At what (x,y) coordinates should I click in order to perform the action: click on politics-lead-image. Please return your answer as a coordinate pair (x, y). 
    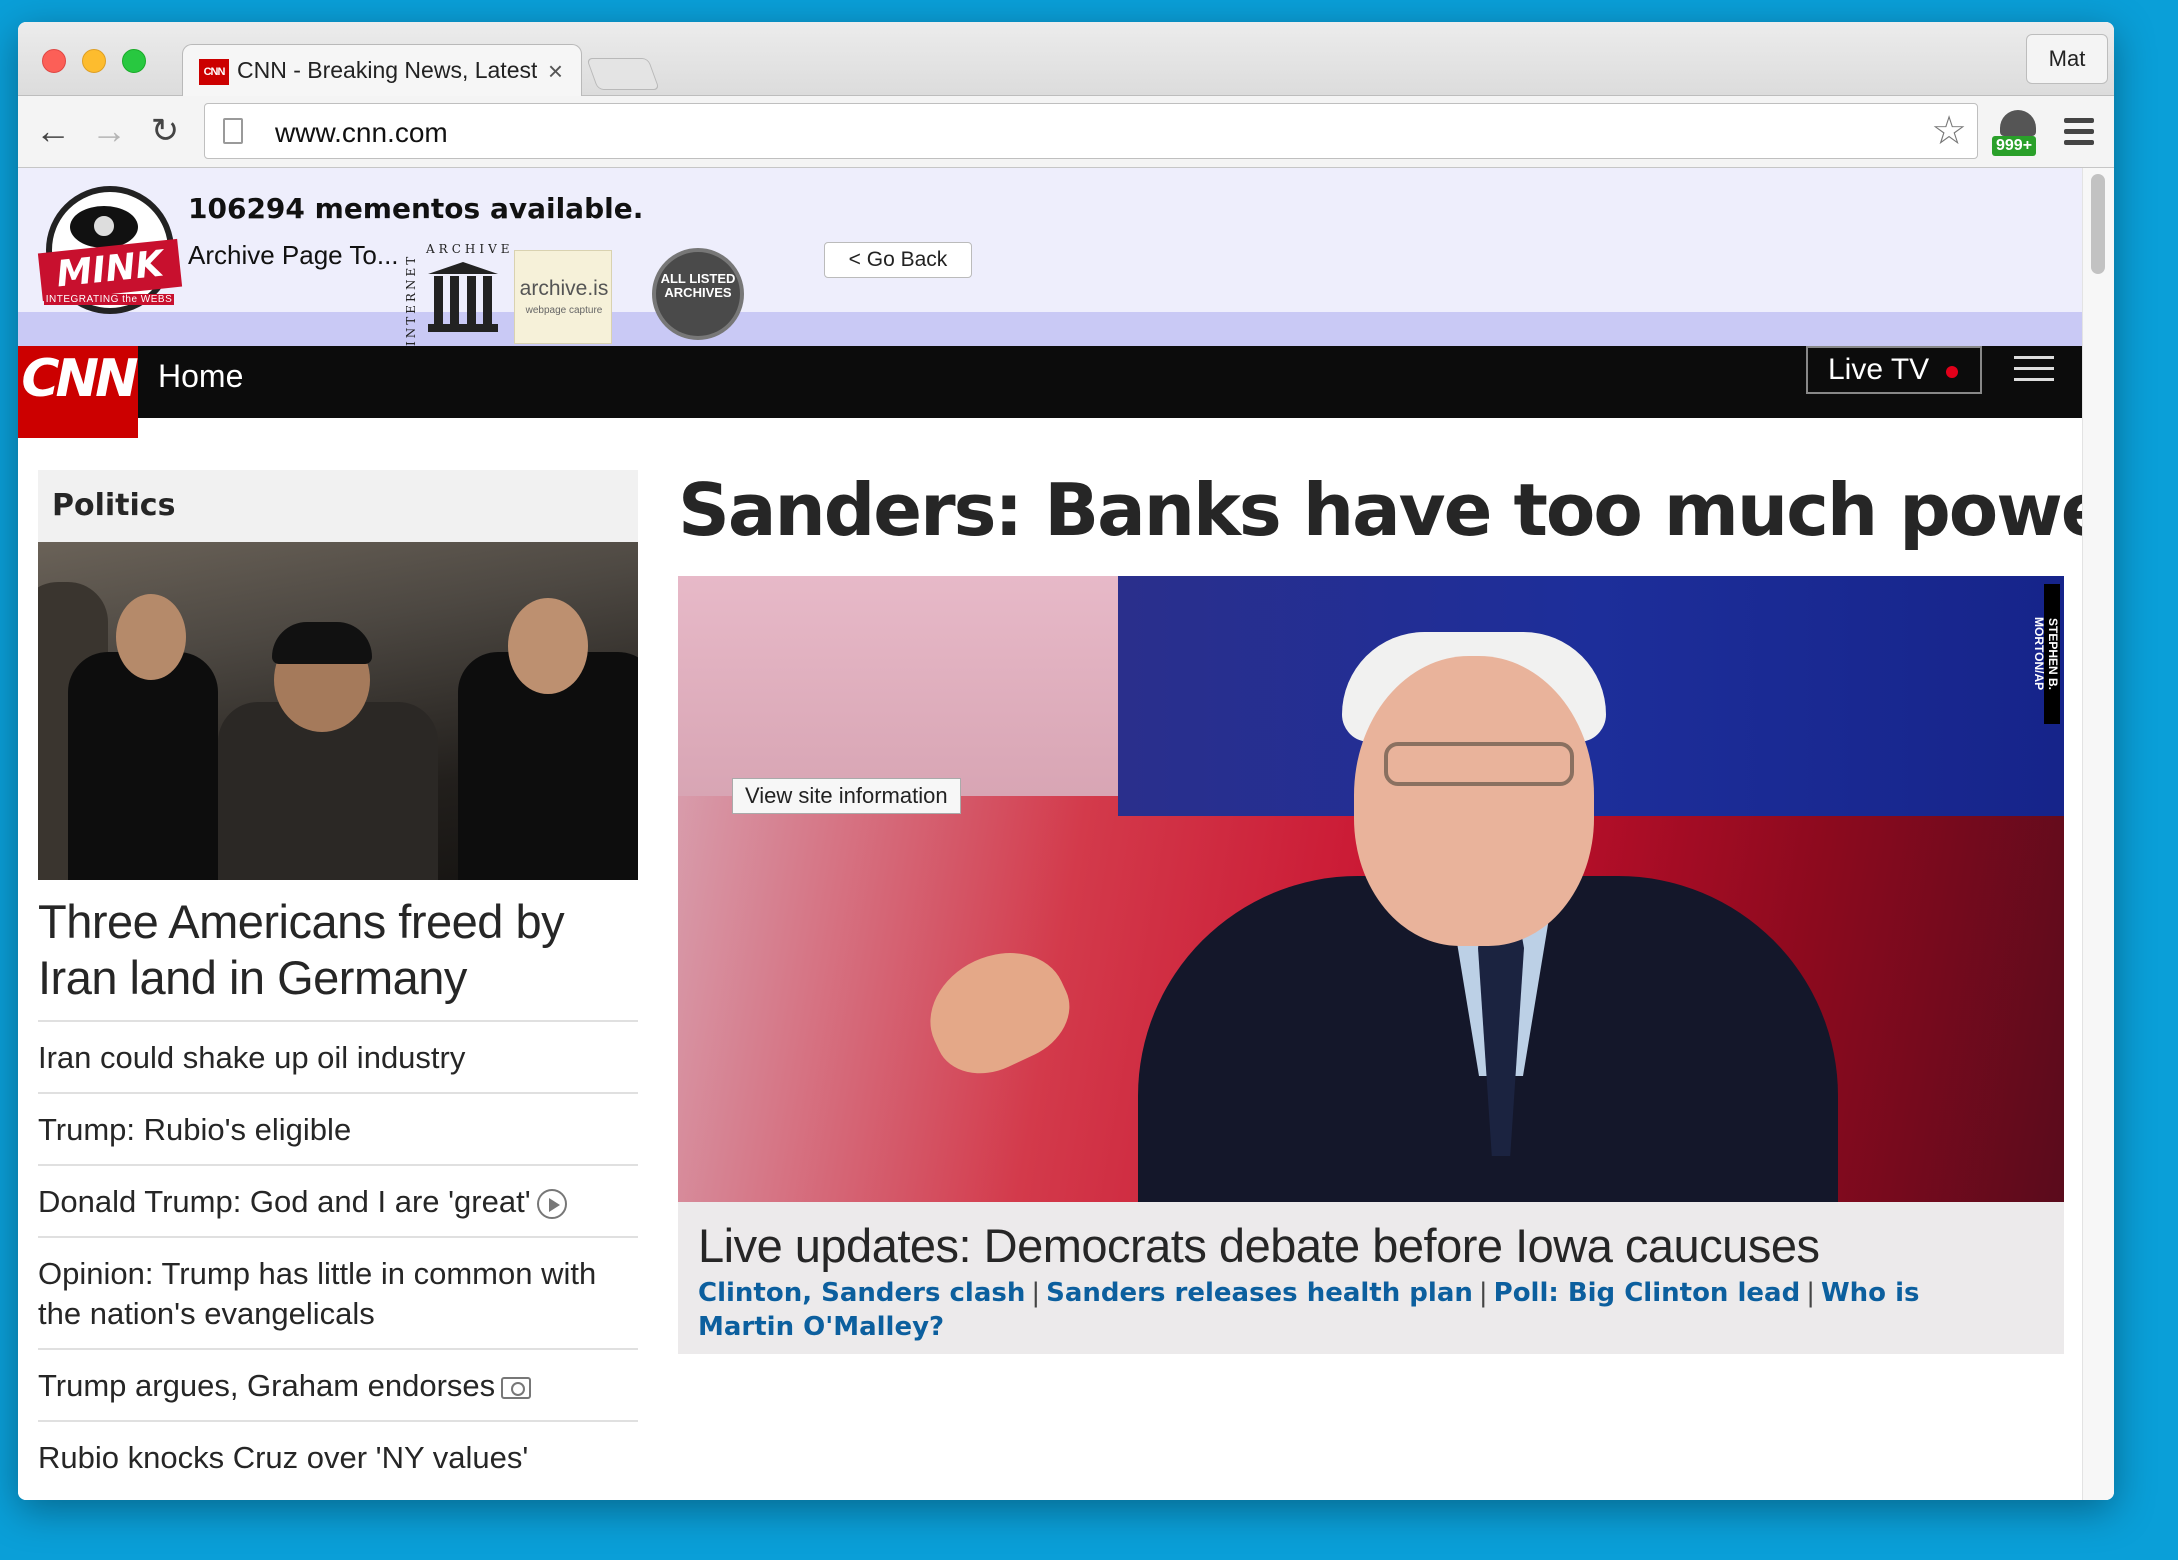
    Looking at the image, I should click on (338, 711).